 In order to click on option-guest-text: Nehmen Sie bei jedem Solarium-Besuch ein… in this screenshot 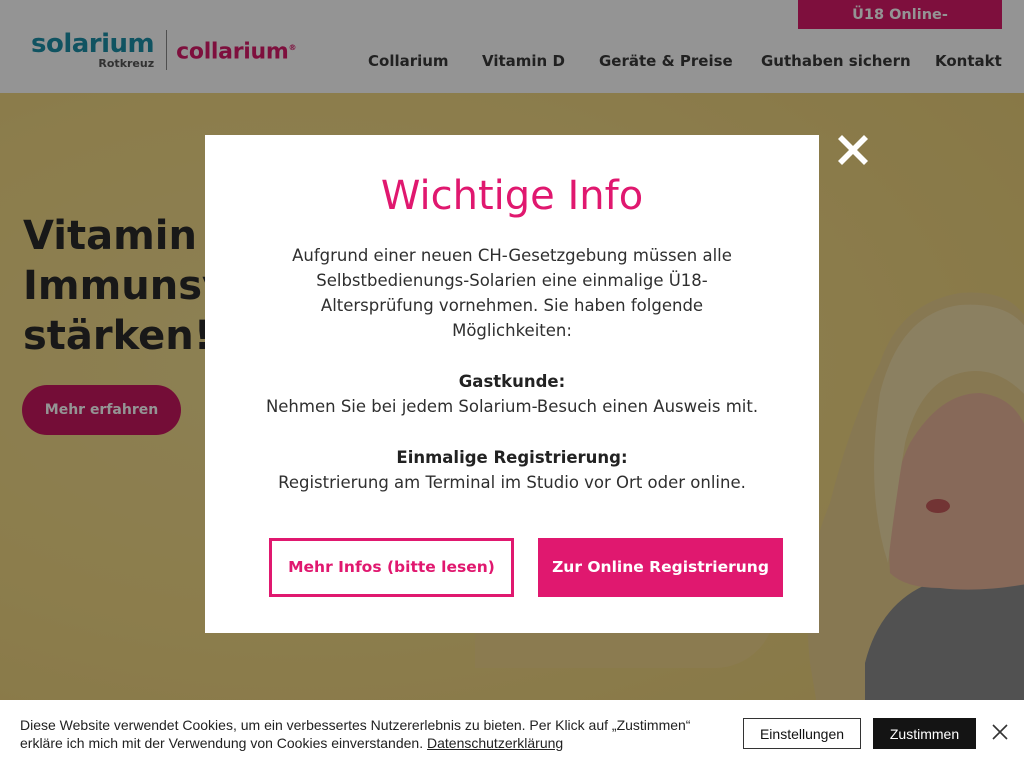, I will do `click(512, 406)`.